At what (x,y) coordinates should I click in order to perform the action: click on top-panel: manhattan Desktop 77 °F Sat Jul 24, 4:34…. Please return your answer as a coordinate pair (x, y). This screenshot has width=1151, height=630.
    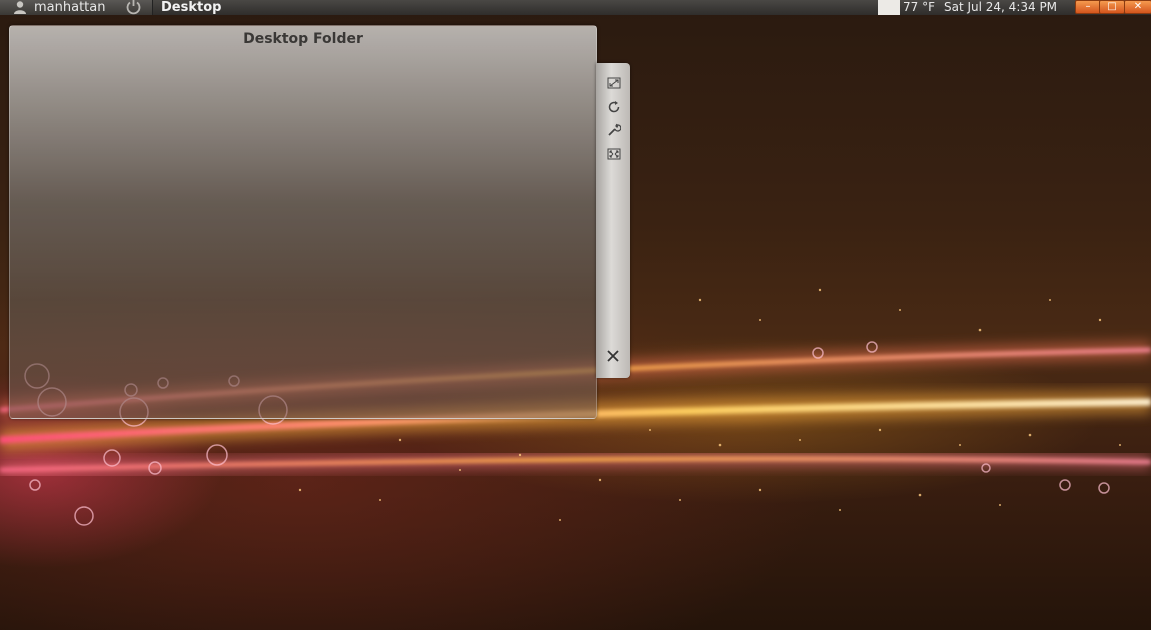
    Looking at the image, I should click on (575, 7).